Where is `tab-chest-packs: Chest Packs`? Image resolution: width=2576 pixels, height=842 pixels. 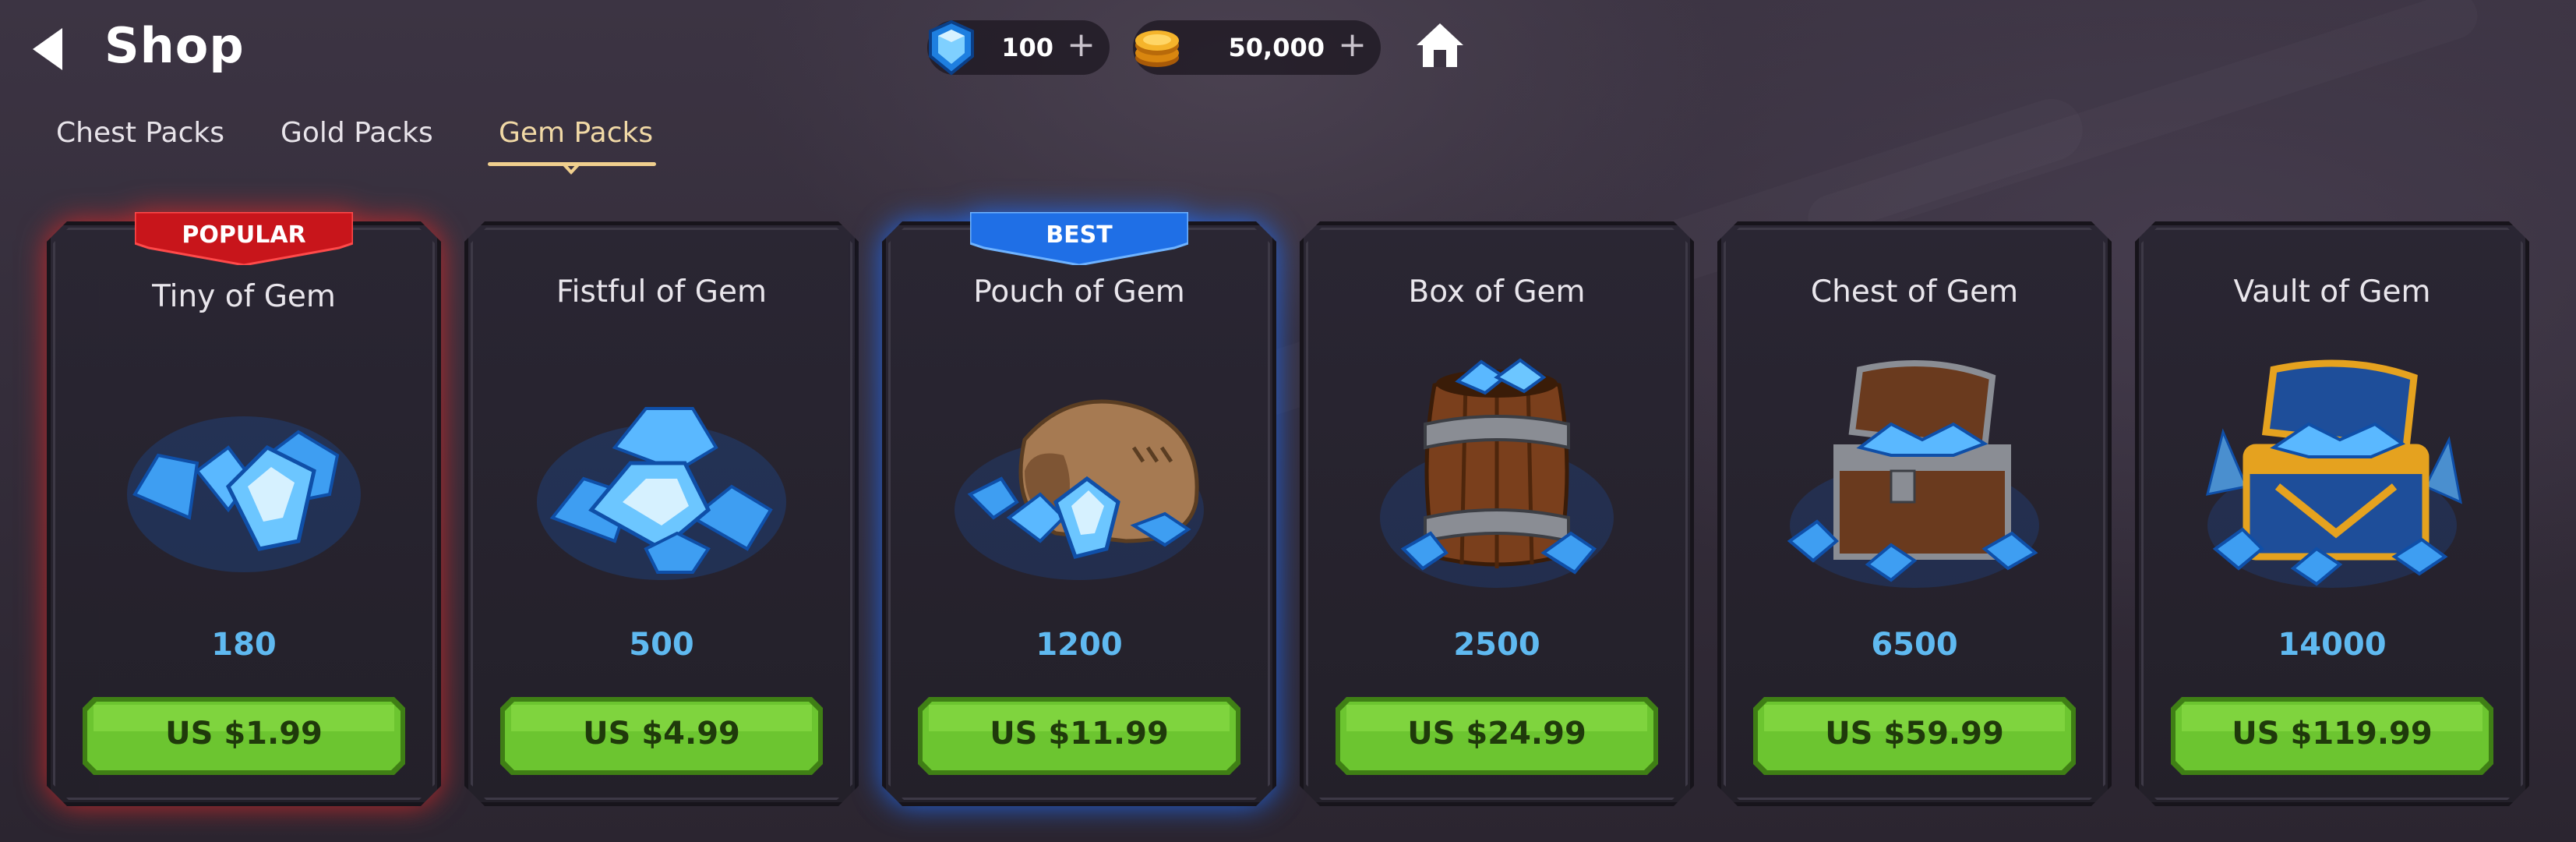 tab-chest-packs: Chest Packs is located at coordinates (140, 133).